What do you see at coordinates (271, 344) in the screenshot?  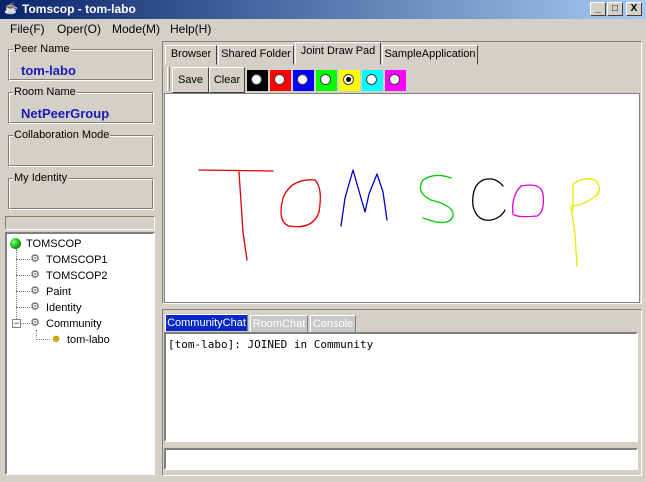 I see `chat-log-text: [tom-labo]: JOINED in Community` at bounding box center [271, 344].